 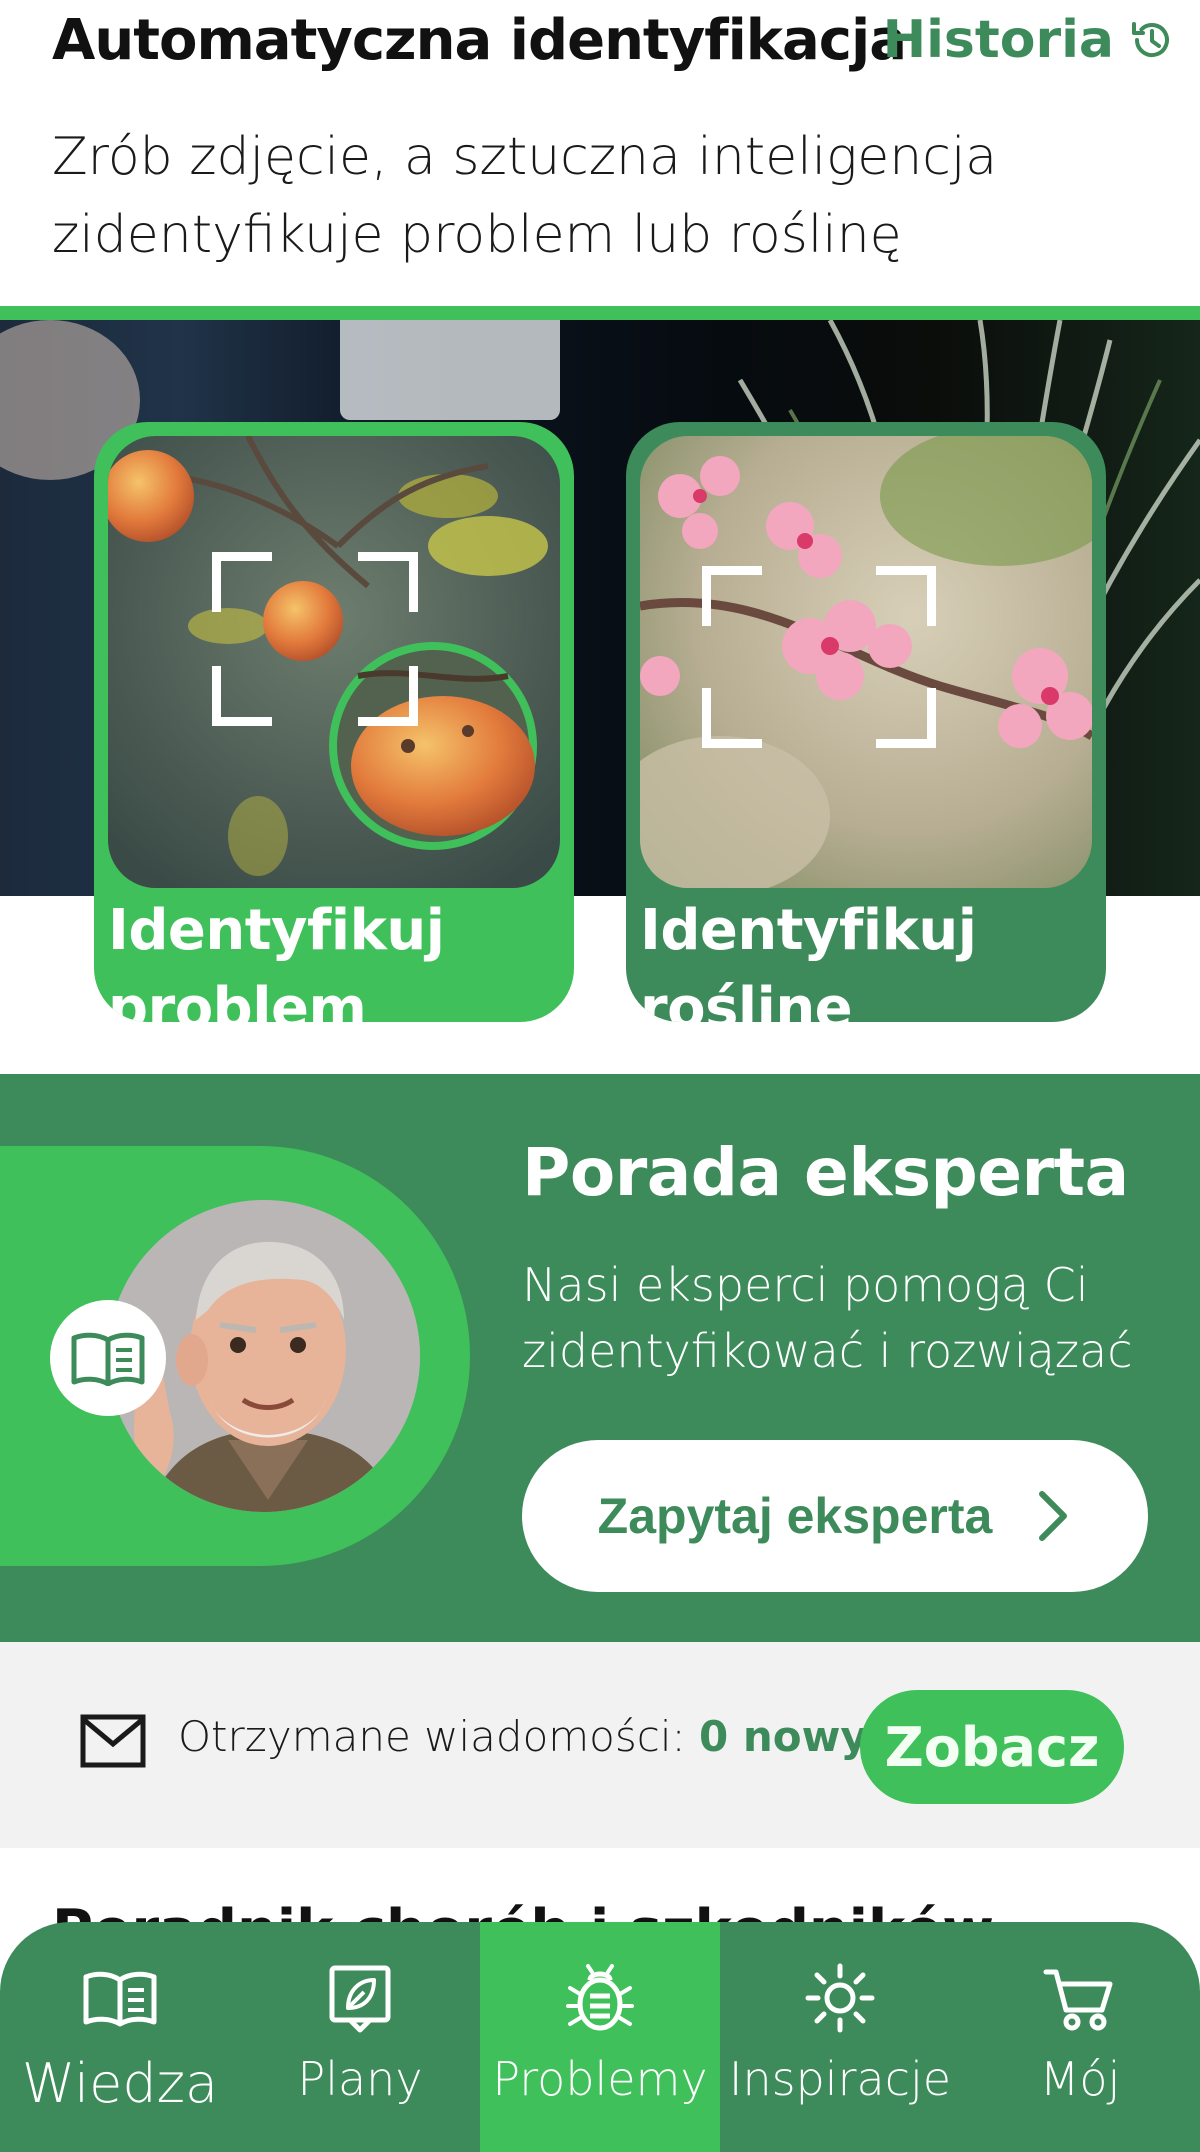 I want to click on cart-icon, so click(x=1078, y=2000).